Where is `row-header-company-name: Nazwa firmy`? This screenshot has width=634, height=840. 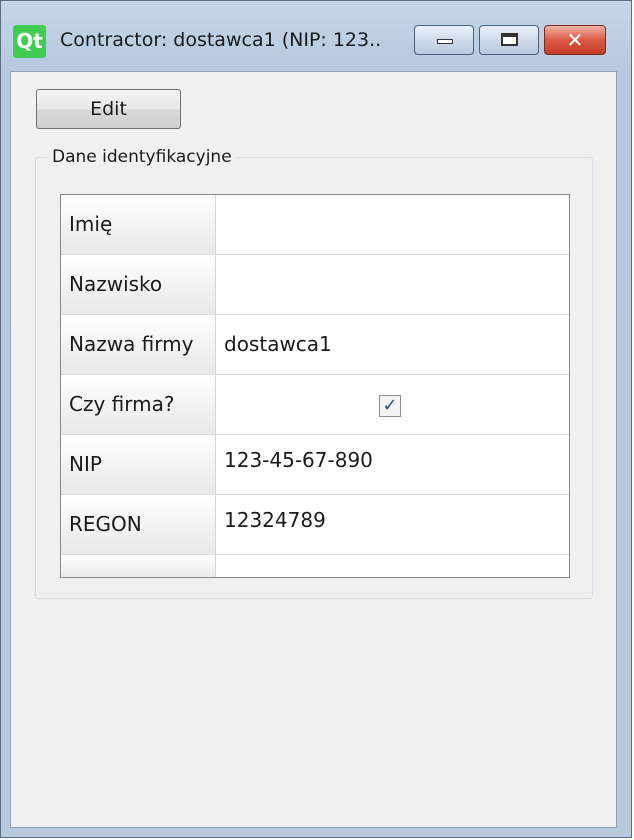
row-header-company-name: Nazwa firmy is located at coordinates (138, 344).